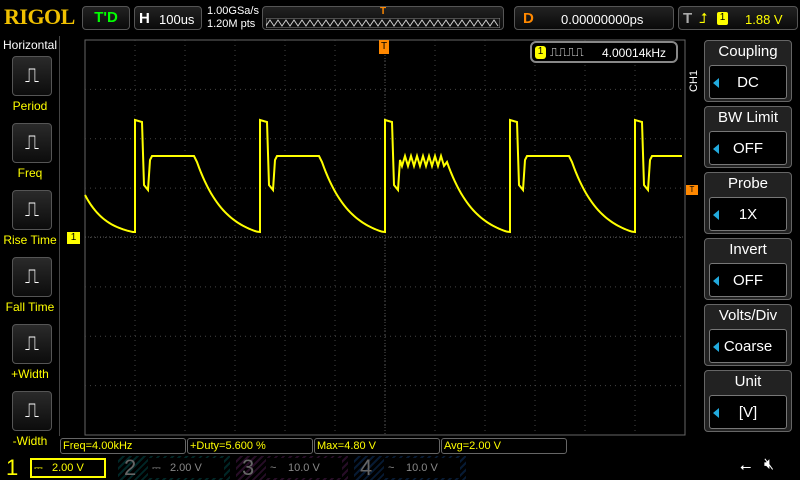 The image size is (800, 480). What do you see at coordinates (130, 467) in the screenshot?
I see `channel-number: 2` at bounding box center [130, 467].